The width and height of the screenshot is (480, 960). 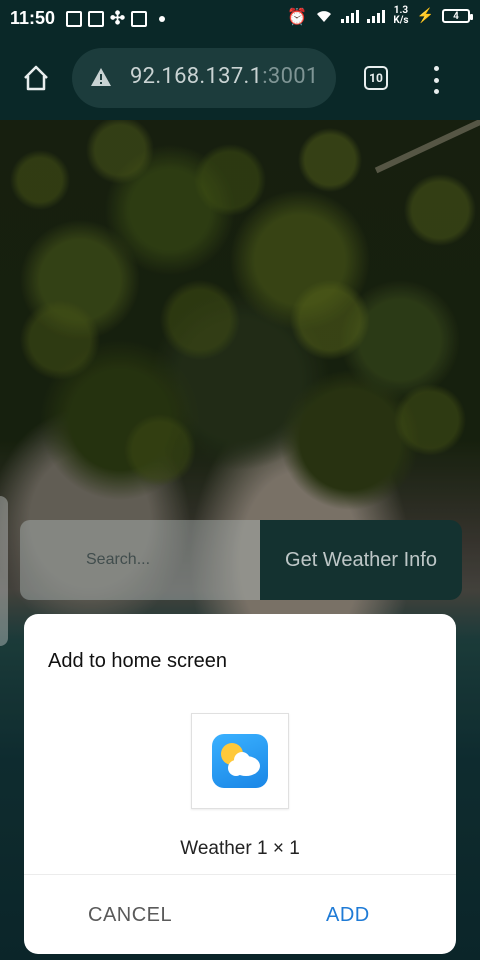 What do you see at coordinates (436, 80) in the screenshot?
I see `more-vert-icon` at bounding box center [436, 80].